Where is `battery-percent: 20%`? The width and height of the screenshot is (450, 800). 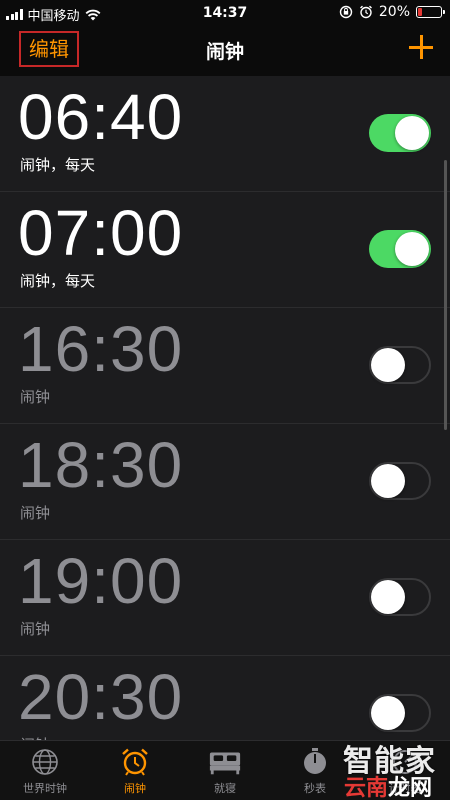
battery-percent: 20% is located at coordinates (394, 12).